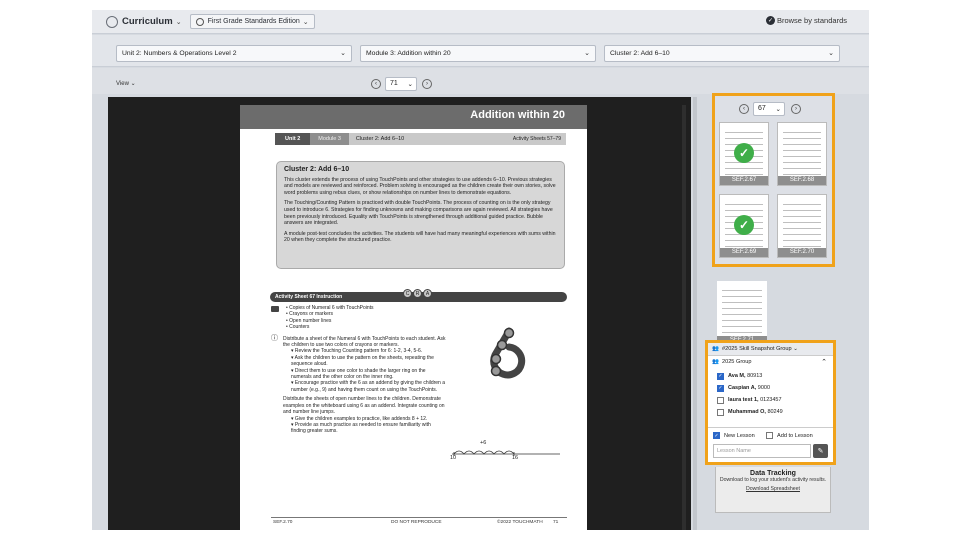  I want to click on edition-icon, so click(199, 21).